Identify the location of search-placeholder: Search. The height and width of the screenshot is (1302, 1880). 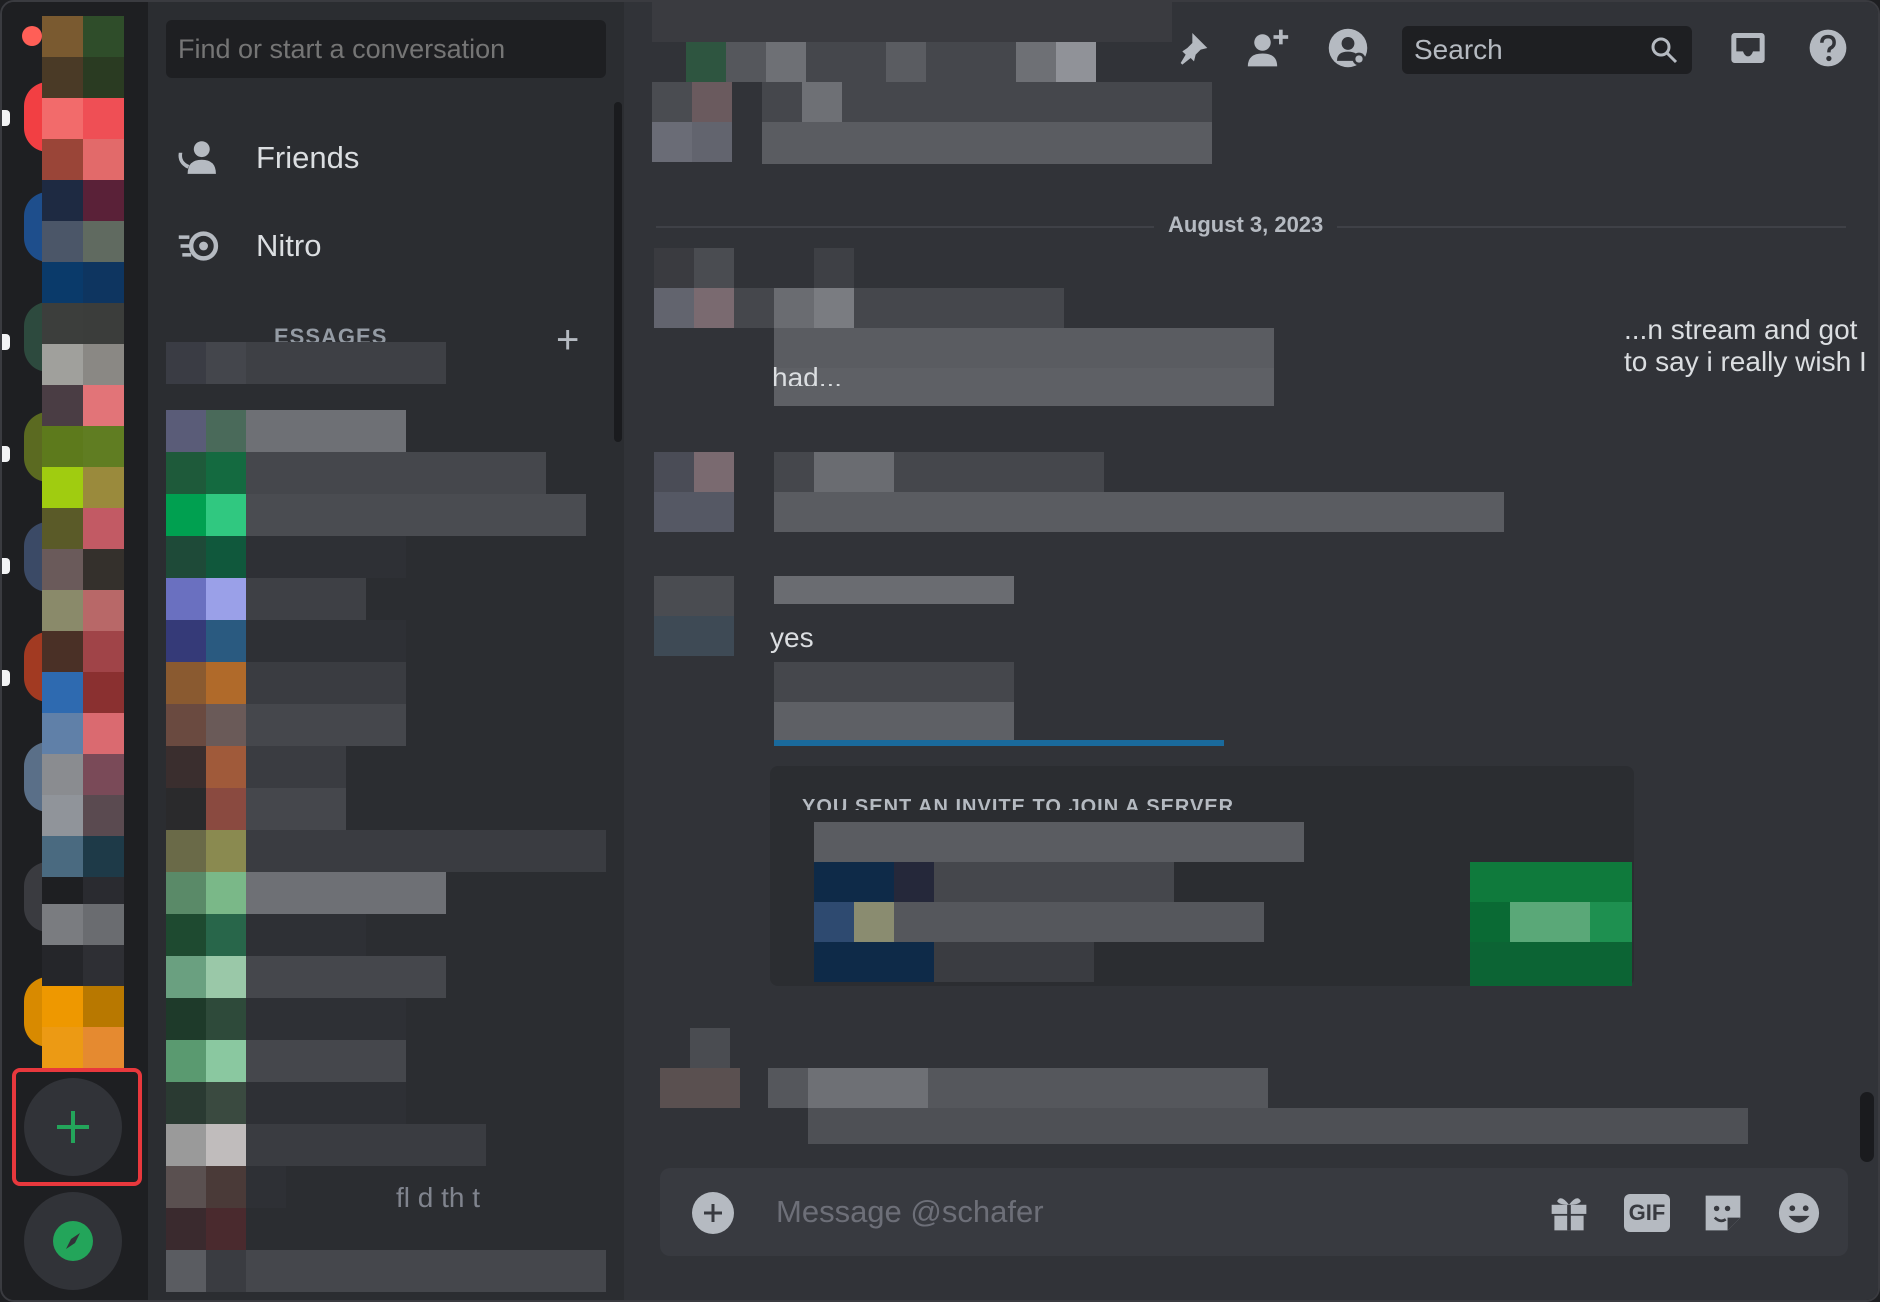
(1458, 49).